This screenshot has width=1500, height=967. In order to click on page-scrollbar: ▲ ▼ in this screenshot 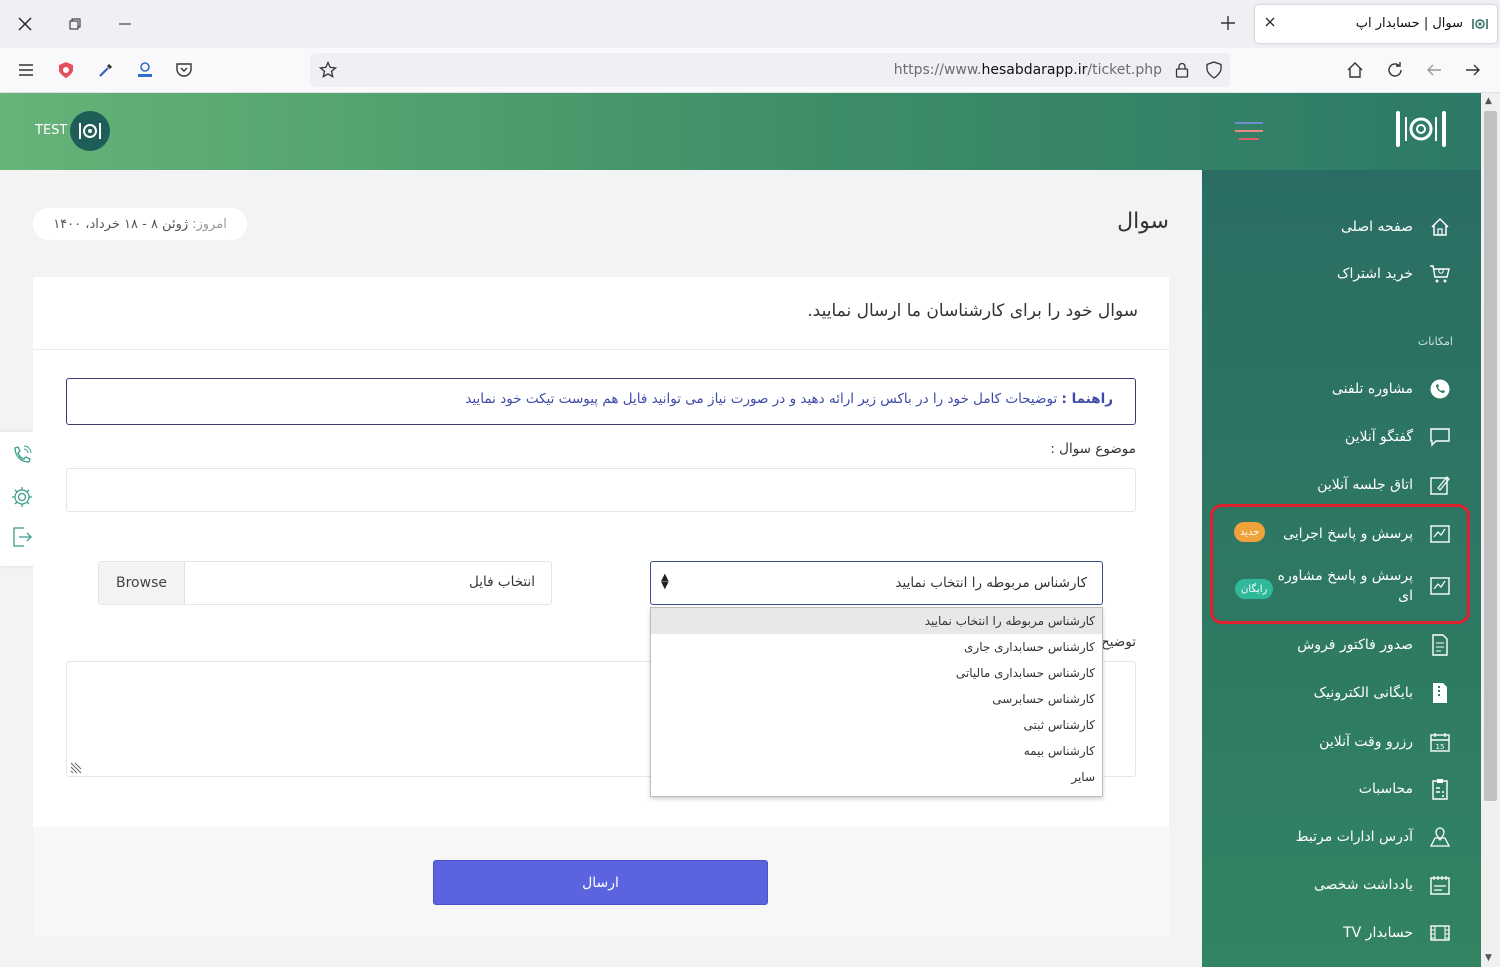, I will do `click(1490, 530)`.